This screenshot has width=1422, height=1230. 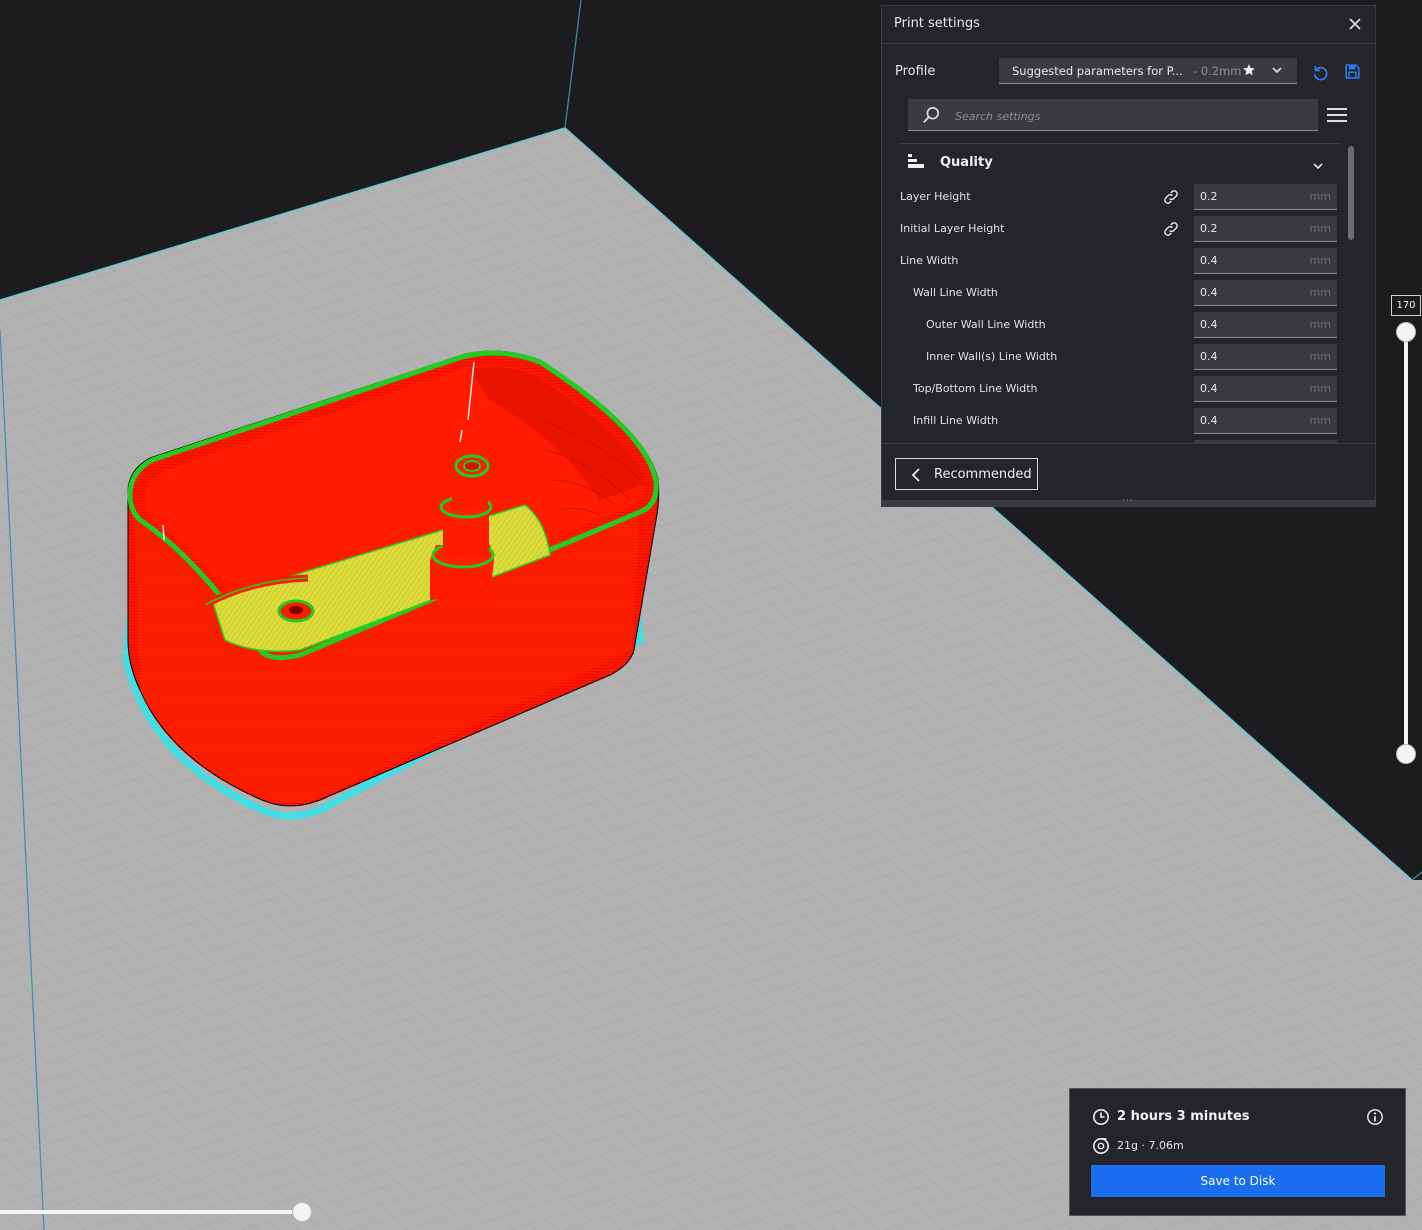 What do you see at coordinates (1265, 357) in the screenshot?
I see `inner-wall-line-width-field: 0.4 mm` at bounding box center [1265, 357].